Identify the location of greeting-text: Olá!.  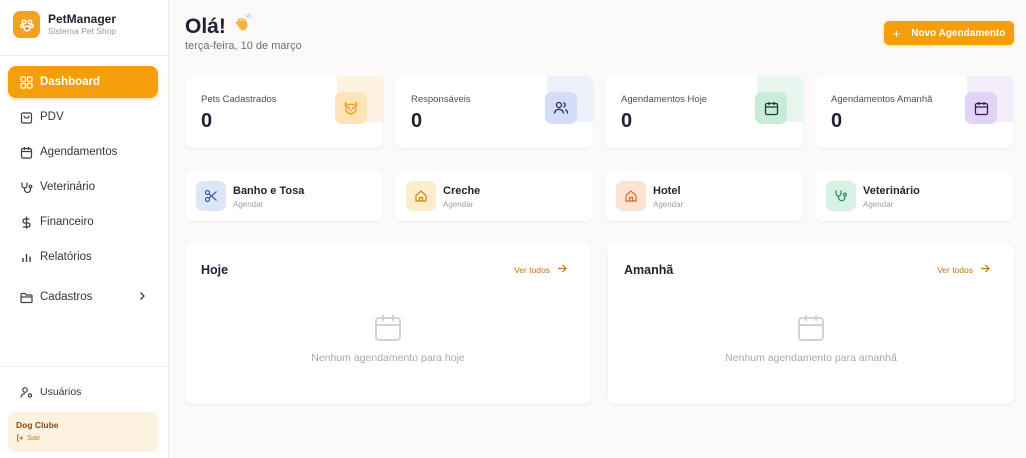
(205, 26).